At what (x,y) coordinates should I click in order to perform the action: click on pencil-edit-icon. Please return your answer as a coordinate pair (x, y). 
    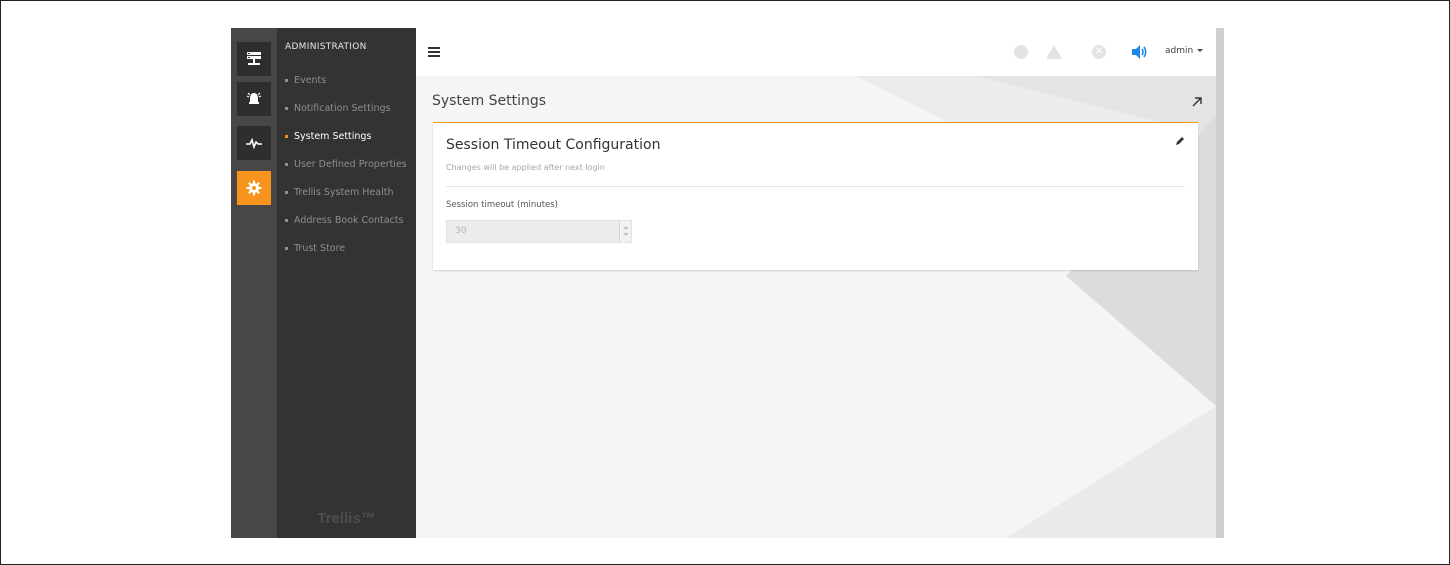
    Looking at the image, I should click on (1180, 141).